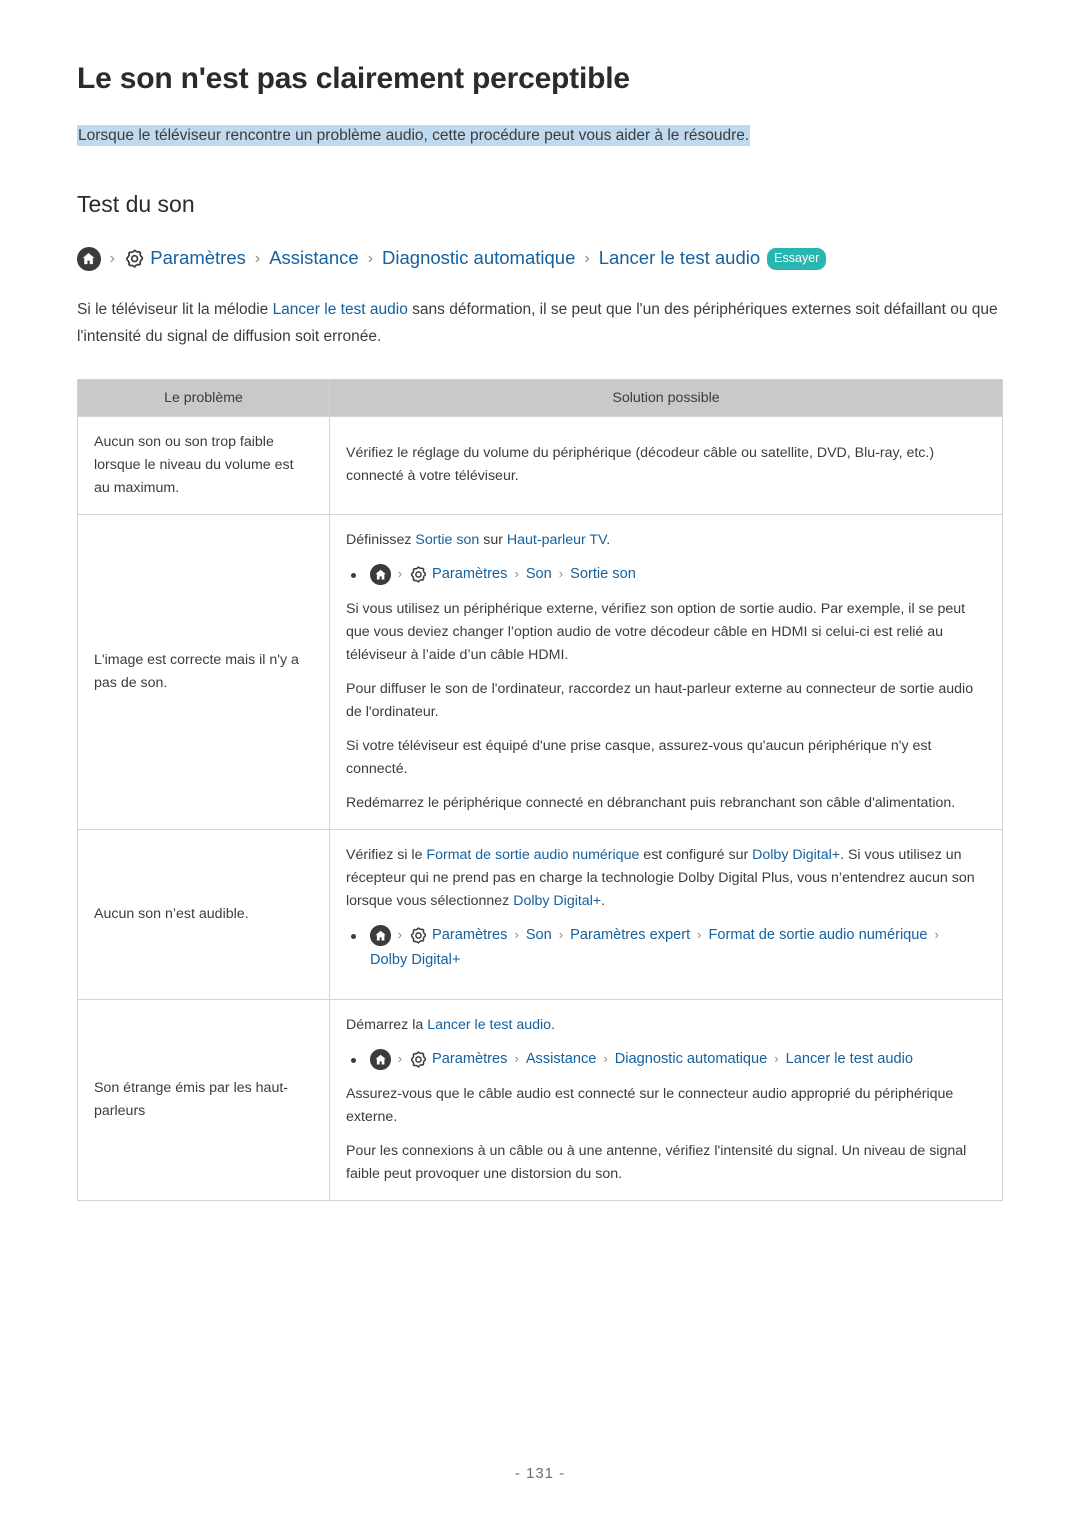  I want to click on bullet-breadcrumb-row: › Paramètres › Son › Sortie son, so click(666, 574).